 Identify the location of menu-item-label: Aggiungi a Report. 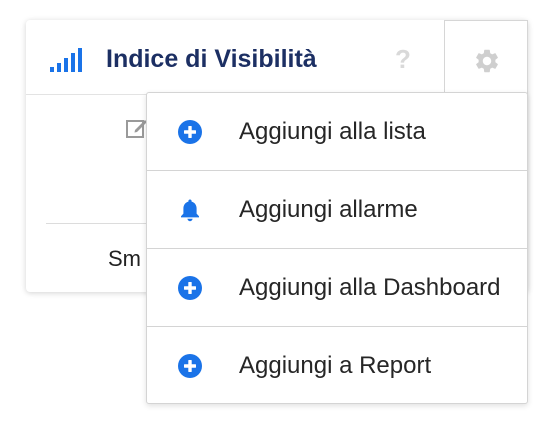
(335, 365).